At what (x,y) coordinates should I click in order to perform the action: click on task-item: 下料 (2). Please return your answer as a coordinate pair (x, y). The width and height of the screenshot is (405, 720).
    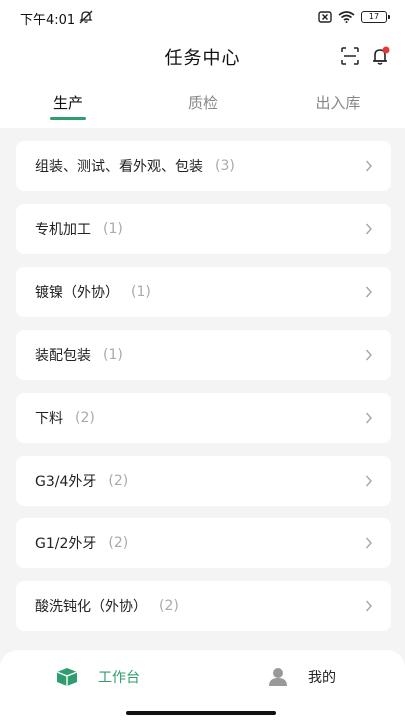
    Looking at the image, I should click on (203, 418).